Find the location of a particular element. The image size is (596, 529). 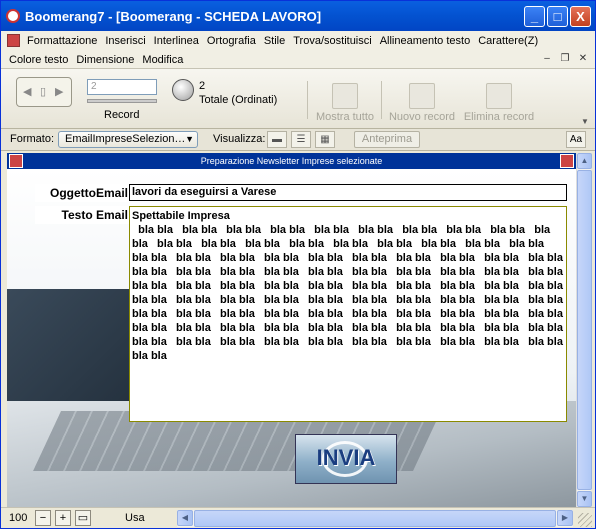

delete-record-icon is located at coordinates (499, 96).